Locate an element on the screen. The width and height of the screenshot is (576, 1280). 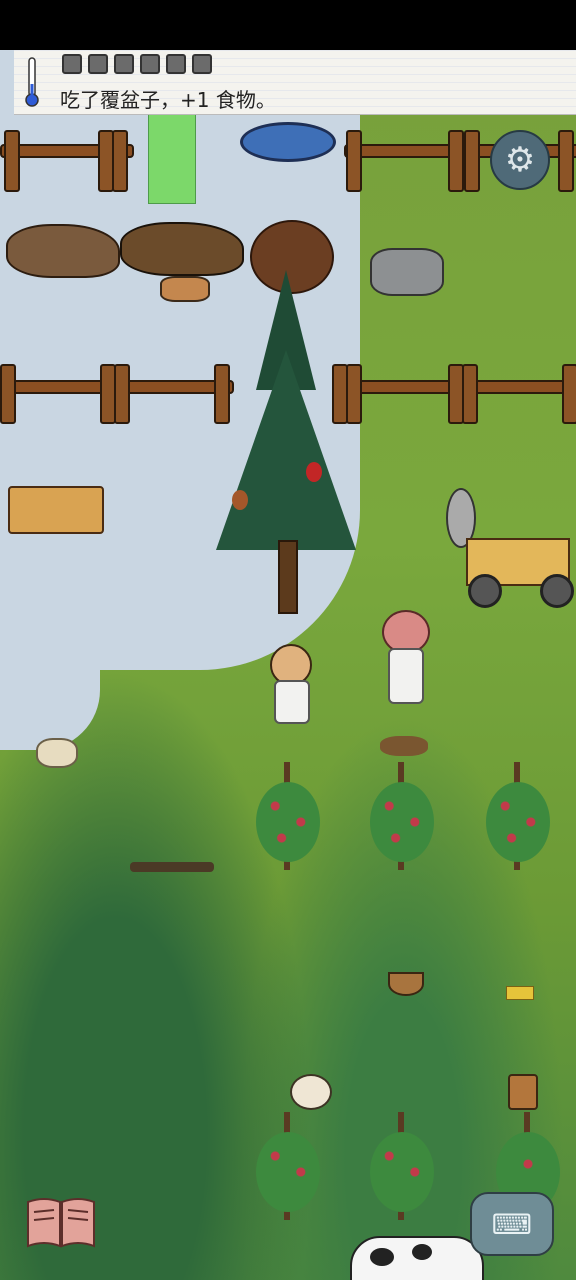
chat-button: ⌨ is located at coordinates (512, 1224).